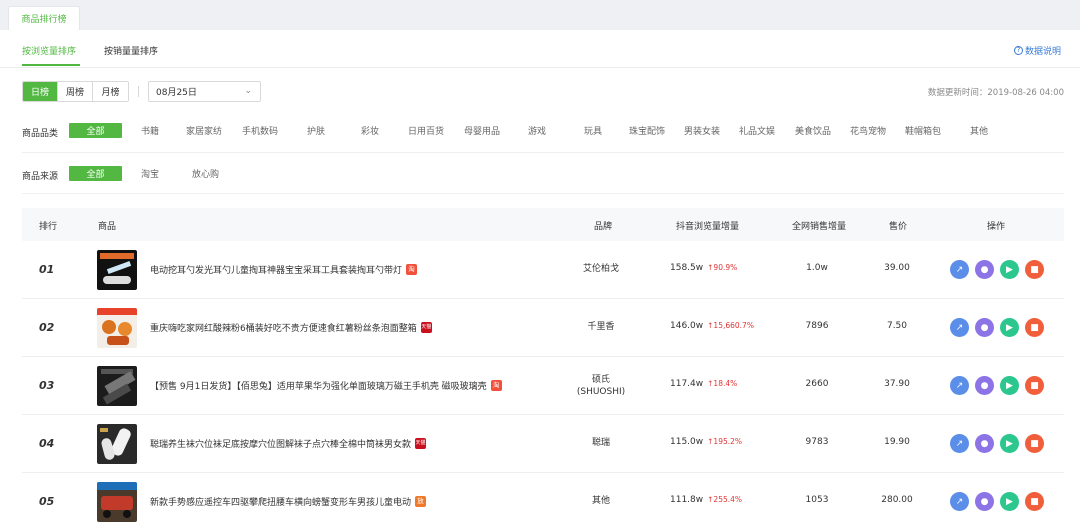 This screenshot has height=531, width=1080. What do you see at coordinates (687, 384) in the screenshot?
I see `views-value: 117.4w` at bounding box center [687, 384].